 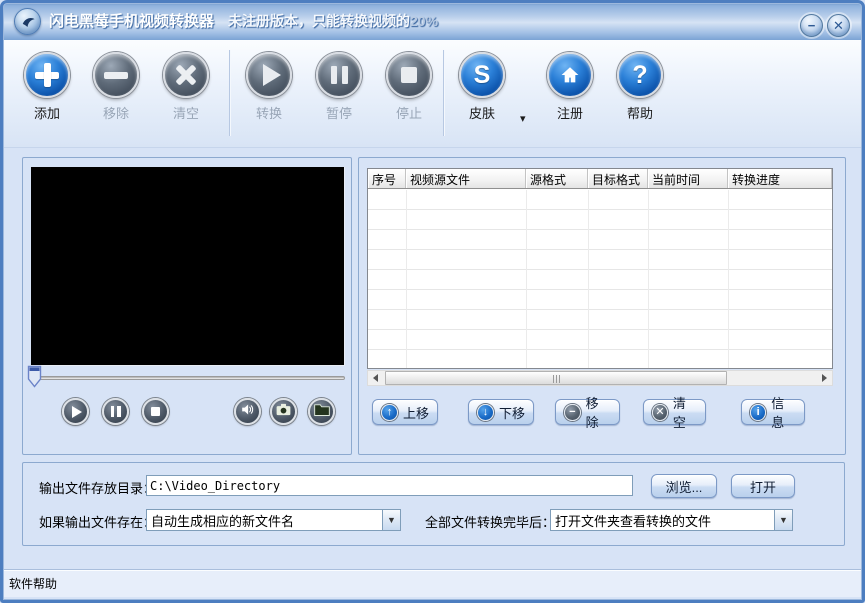 What do you see at coordinates (640, 75) in the screenshot?
I see `question-icon: ?` at bounding box center [640, 75].